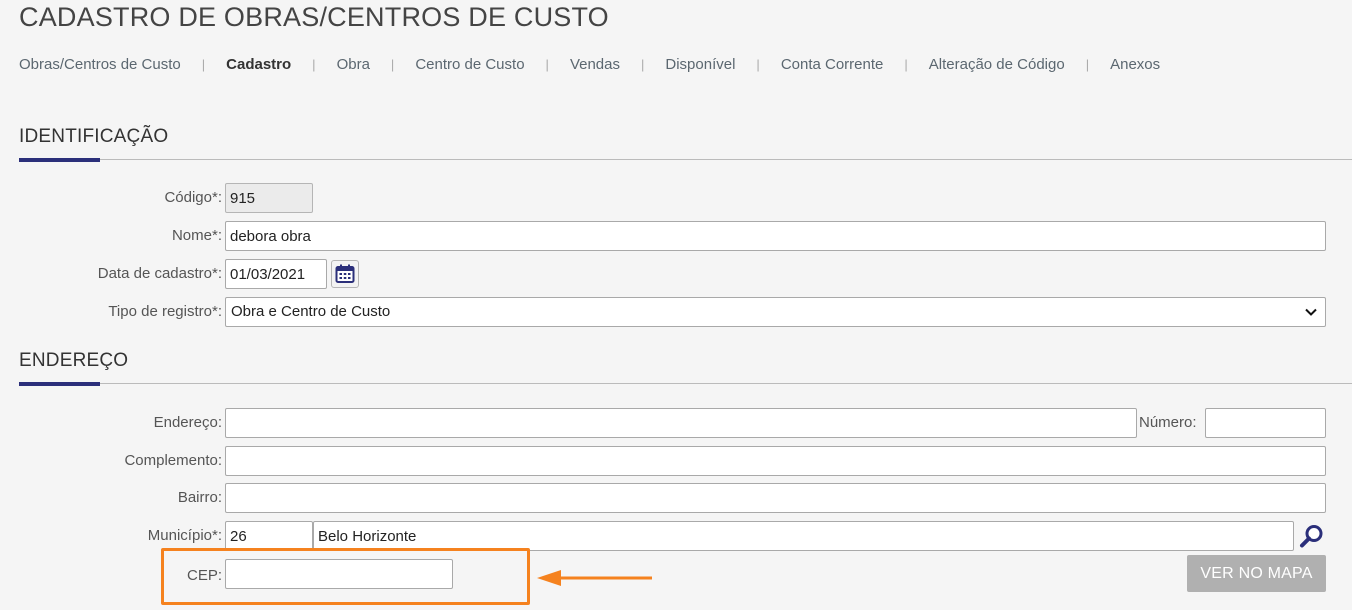  Describe the element at coordinates (193, 197) in the screenshot. I see `codigo-label: Código*:` at that location.